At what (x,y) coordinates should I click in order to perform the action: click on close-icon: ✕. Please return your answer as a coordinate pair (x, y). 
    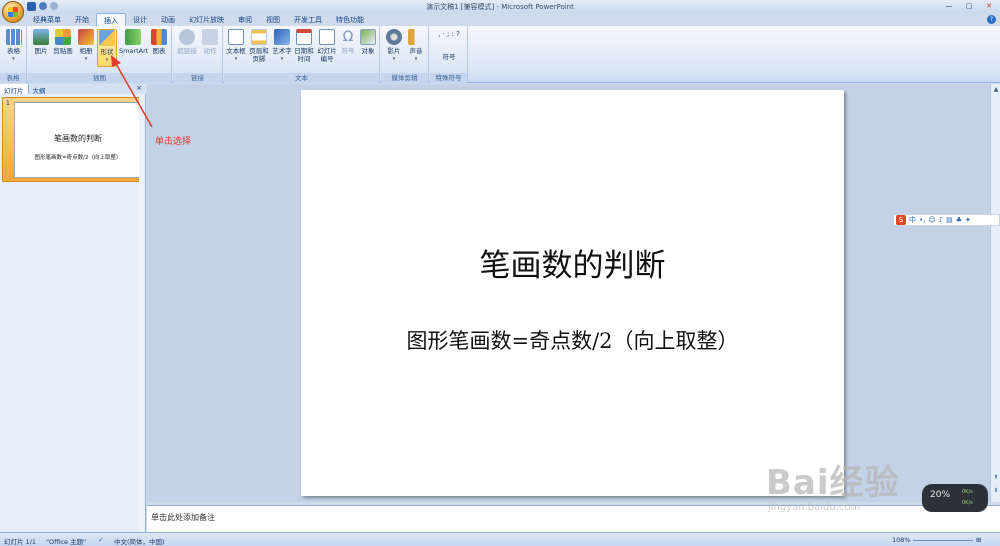
    Looking at the image, I should click on (989, 6).